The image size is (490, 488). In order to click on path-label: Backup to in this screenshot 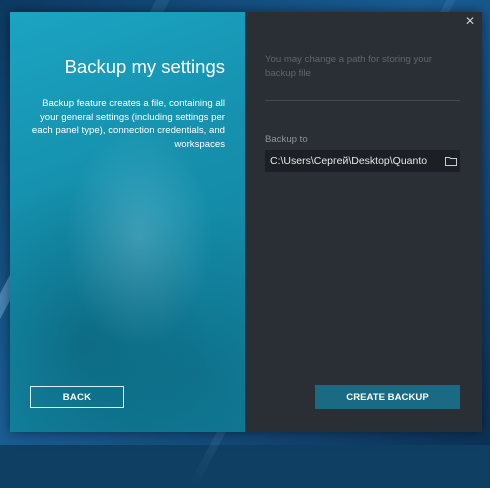, I will do `click(286, 139)`.